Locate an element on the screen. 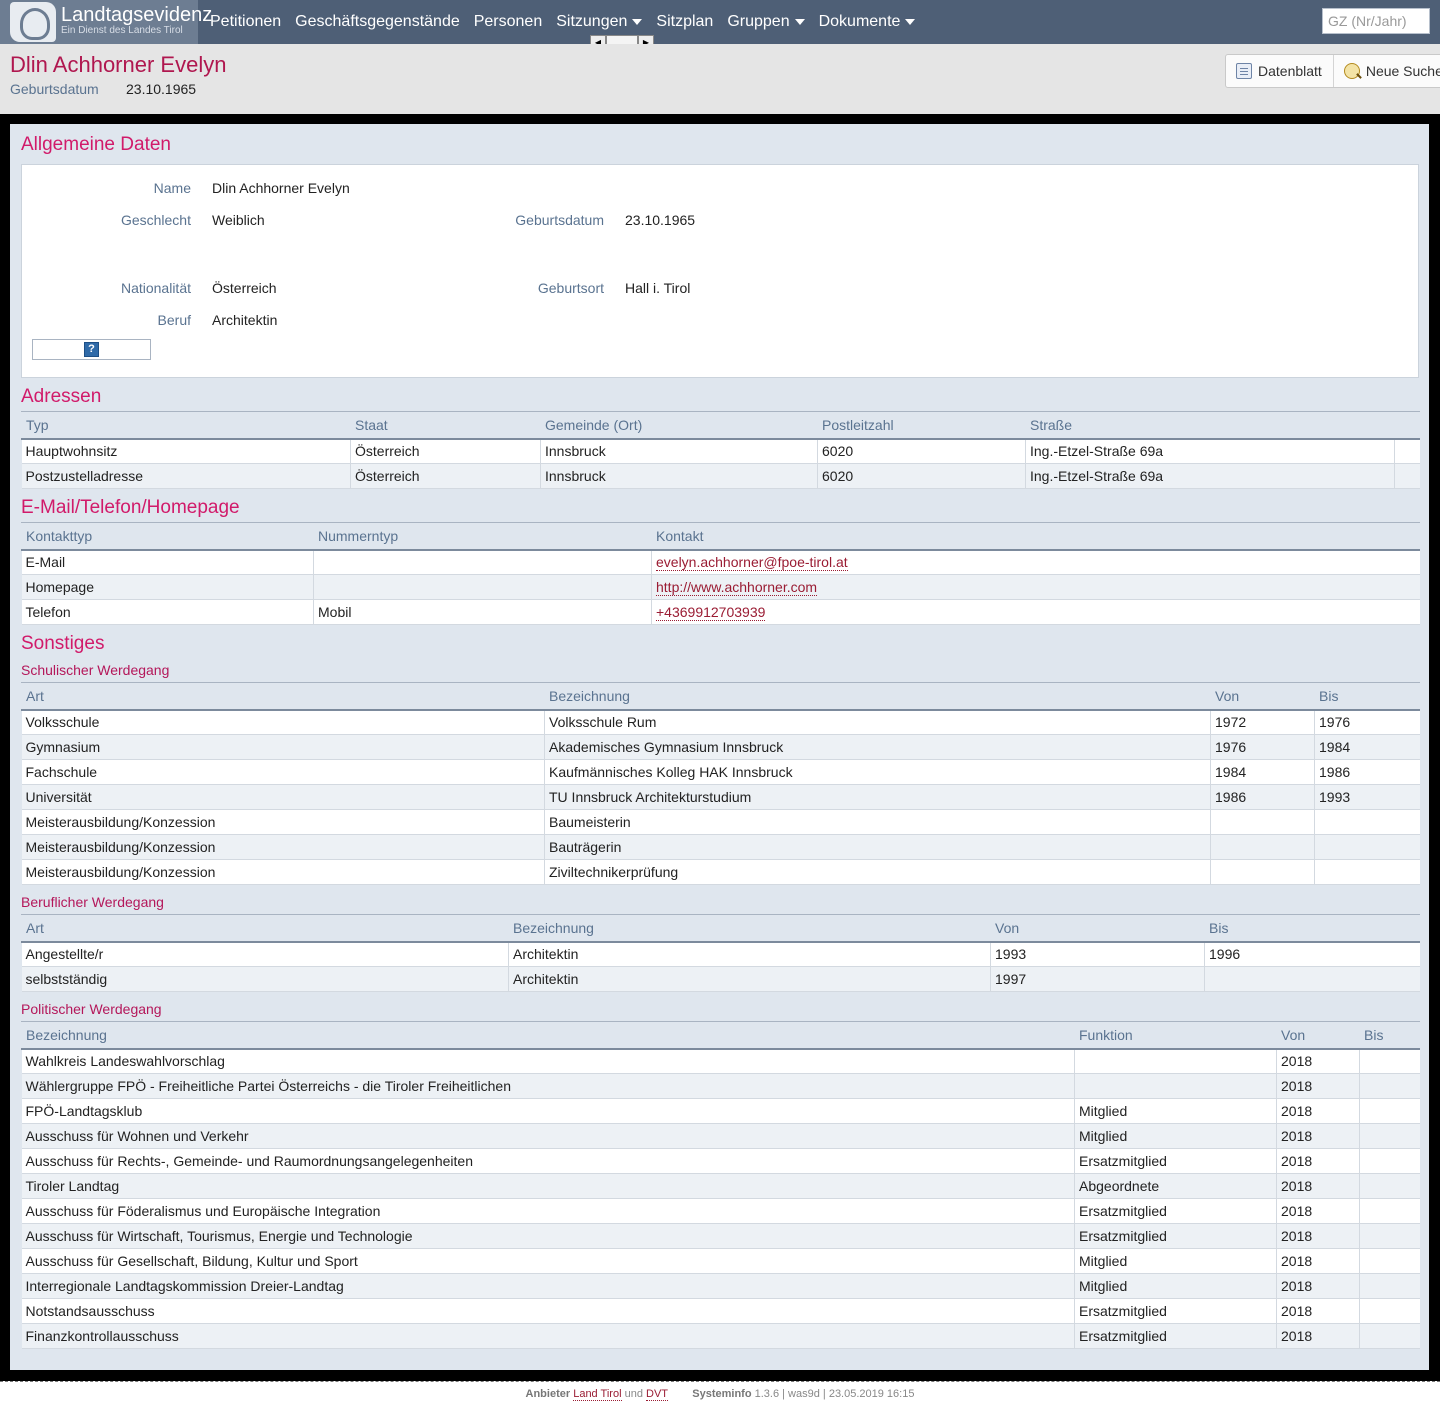 The width and height of the screenshot is (1440, 1410). job-label: Beruf is located at coordinates (174, 320).